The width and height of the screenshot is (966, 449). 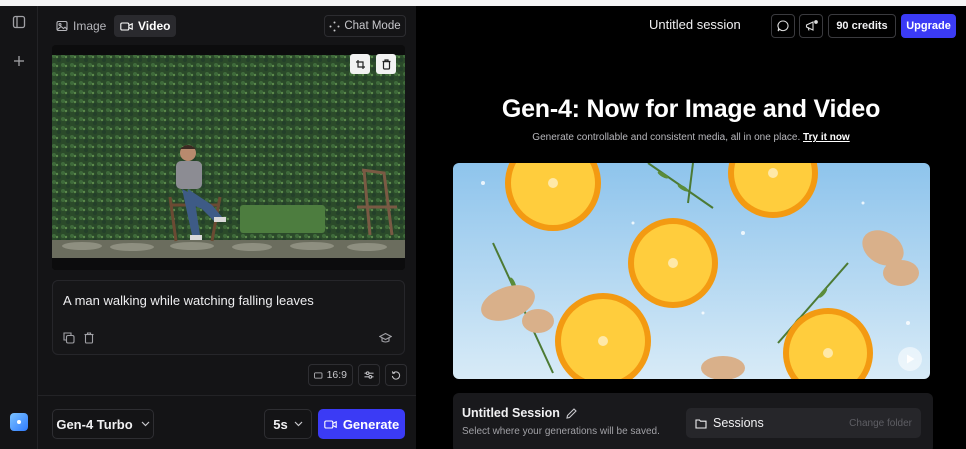 I want to click on tab-image: Image, so click(x=81, y=26).